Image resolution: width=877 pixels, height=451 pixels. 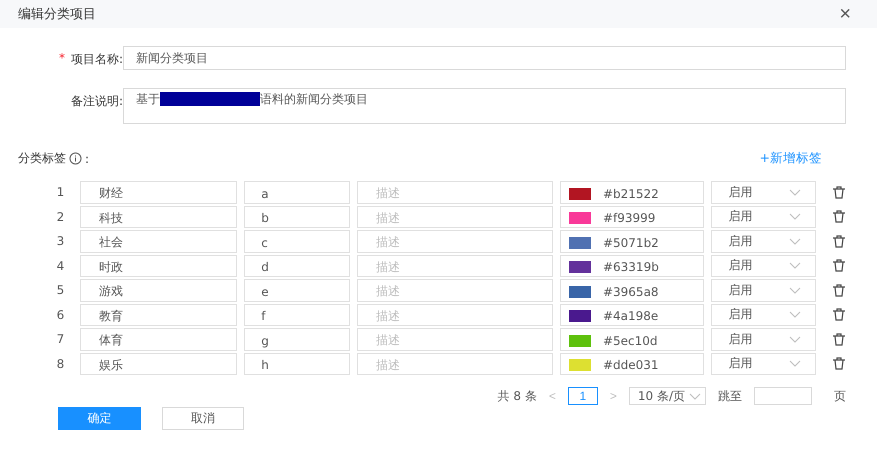 I want to click on code-field: h, so click(x=297, y=363).